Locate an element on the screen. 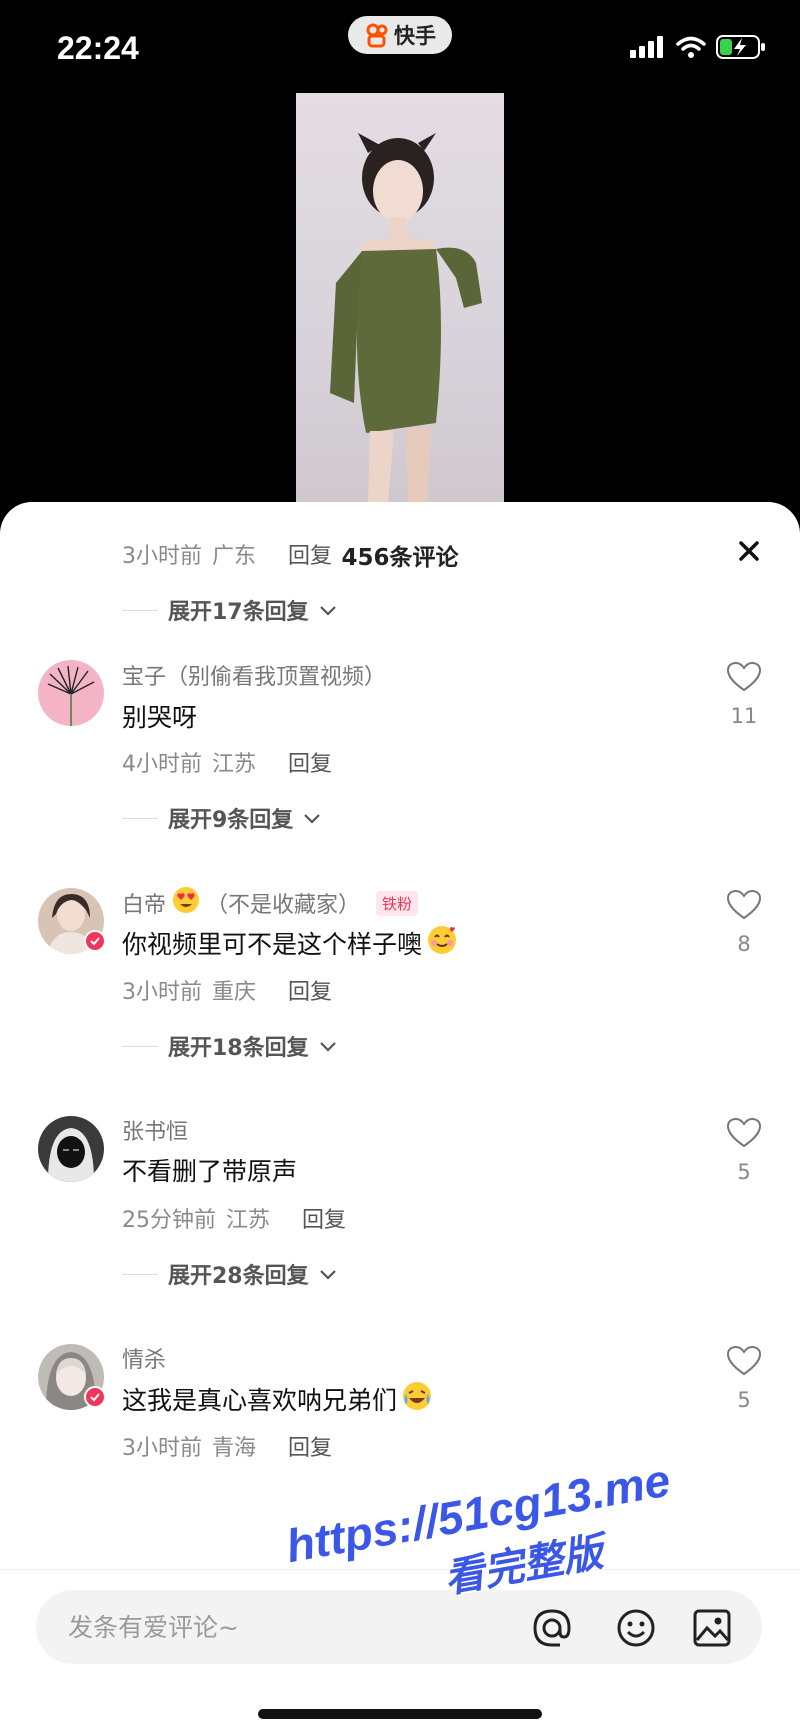 The image size is (800, 1733). battery-charging-icon is located at coordinates (741, 49).